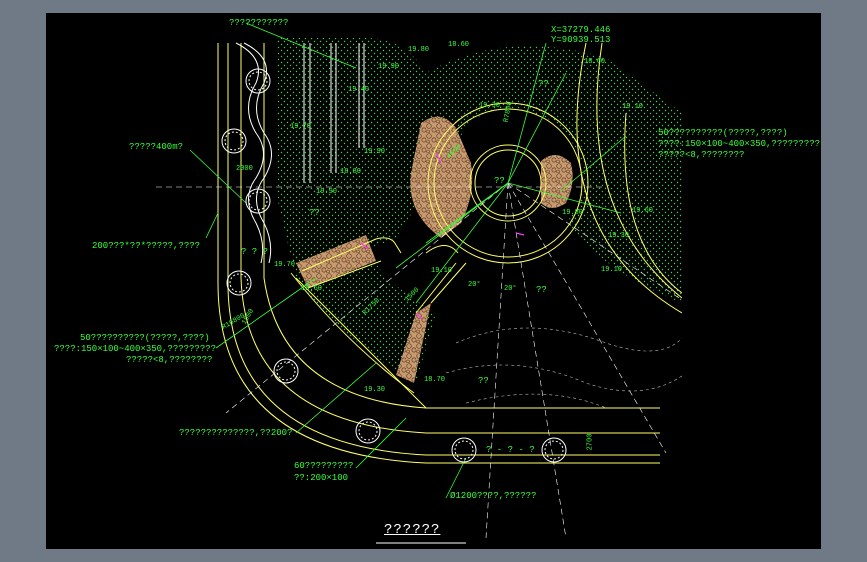 This screenshot has width=867, height=562. I want to click on note-edge-2: ??:200×100, so click(321, 478).